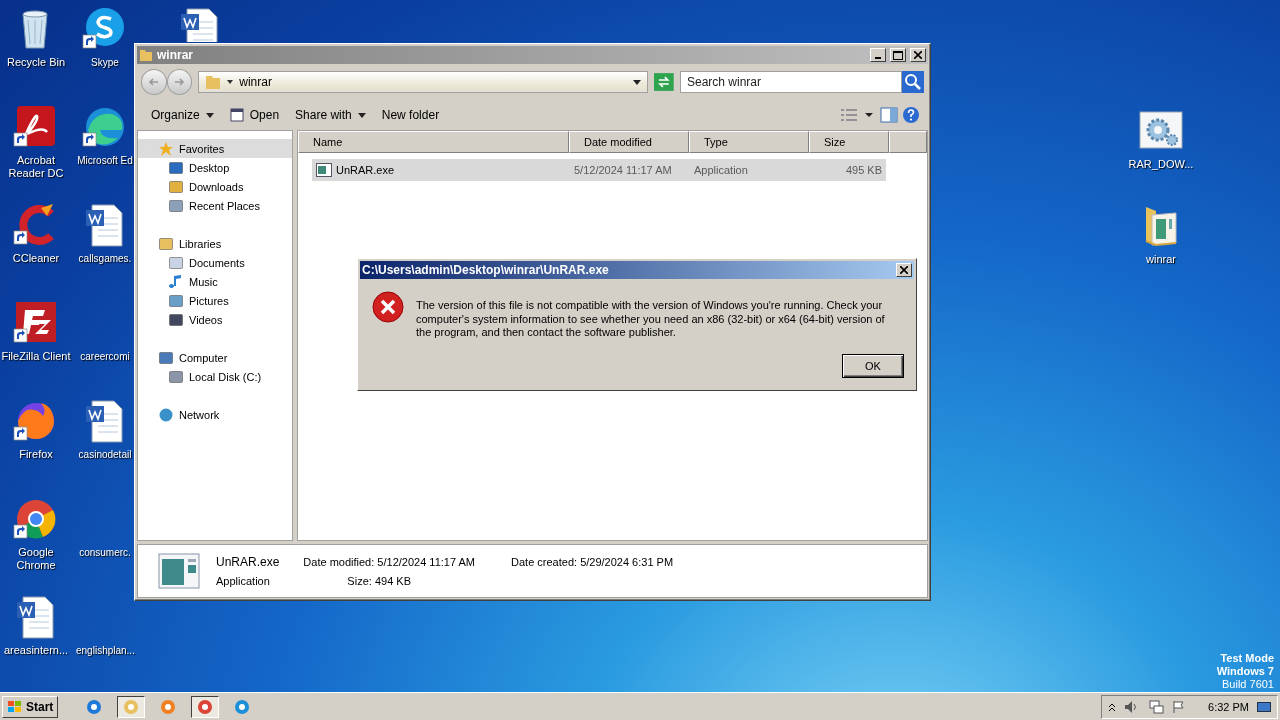 The image size is (1280, 720). I want to click on help-icon, so click(911, 115).